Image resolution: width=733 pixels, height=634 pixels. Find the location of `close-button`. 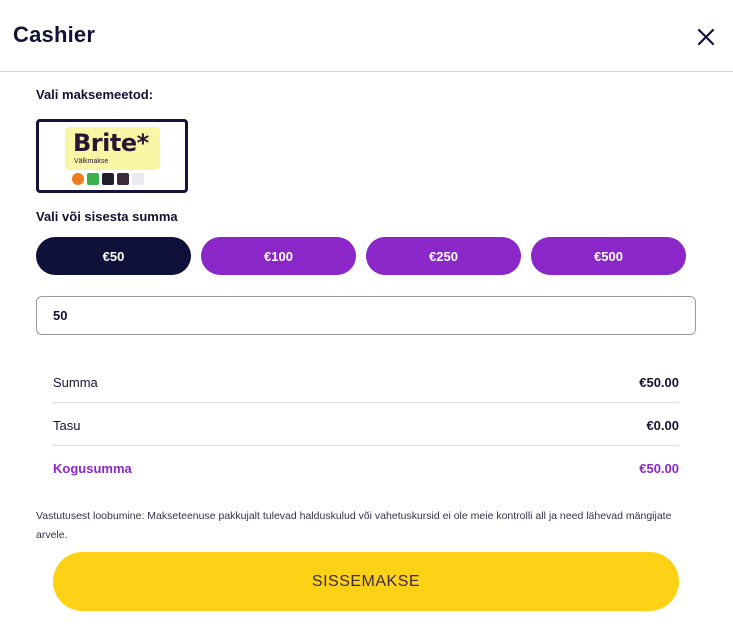

close-button is located at coordinates (706, 37).